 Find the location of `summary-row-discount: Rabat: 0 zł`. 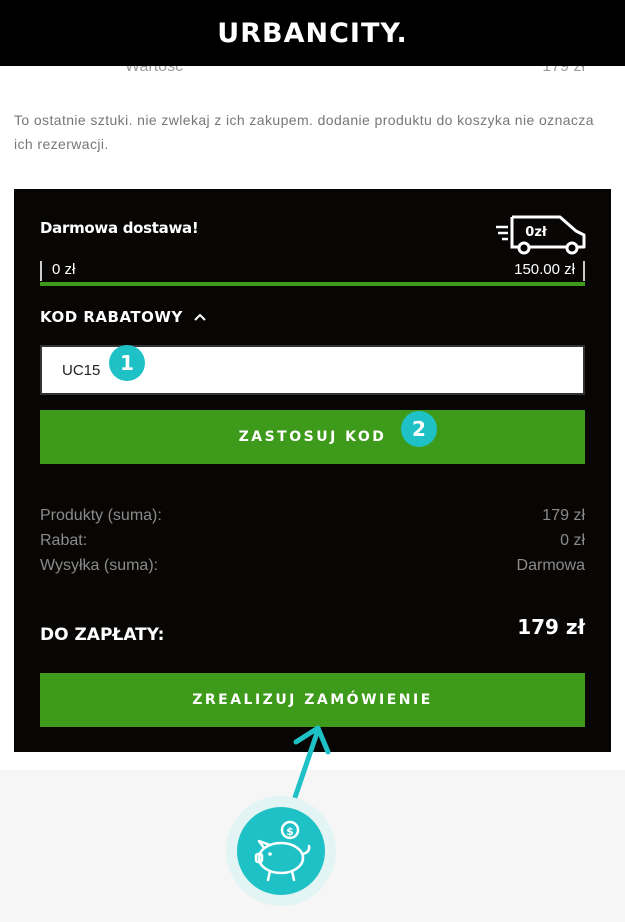

summary-row-discount: Rabat: 0 zł is located at coordinates (312, 543).